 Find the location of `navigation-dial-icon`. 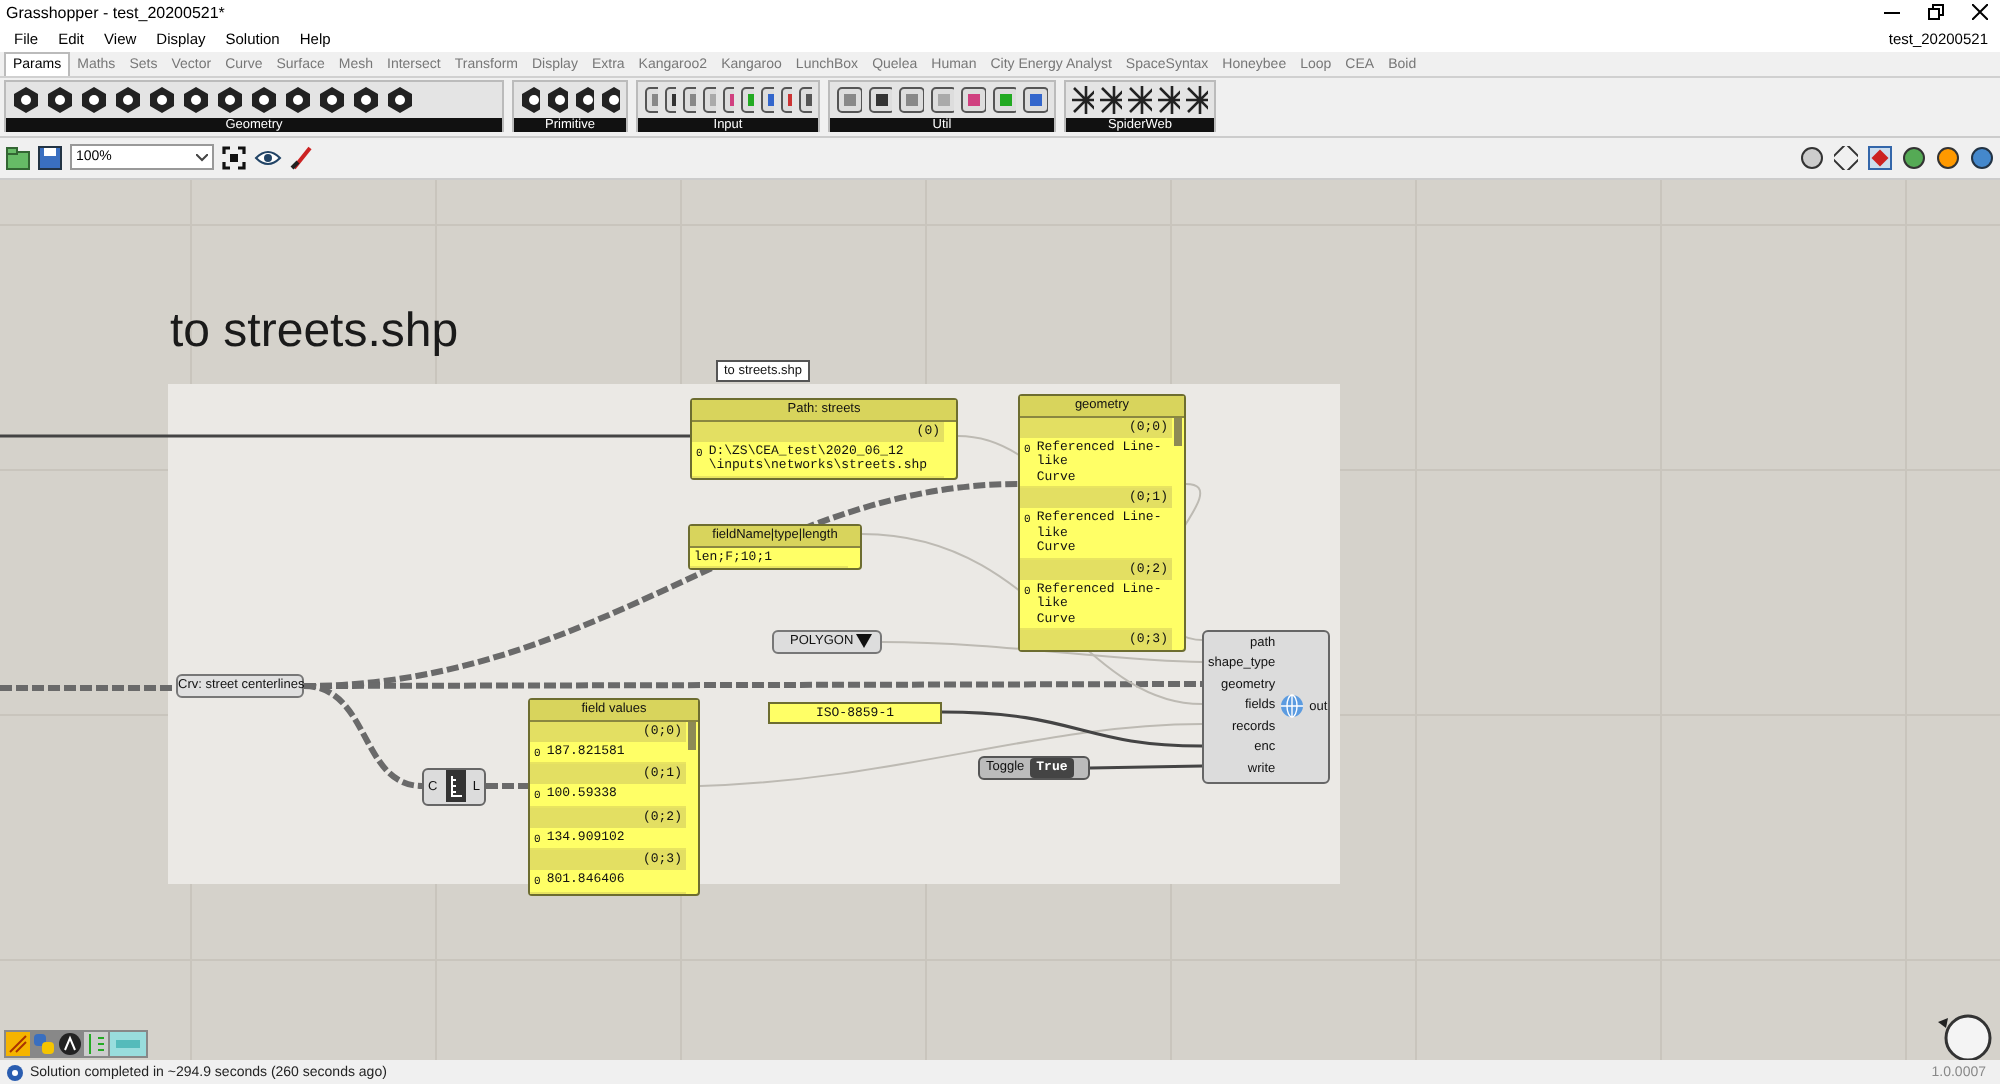

navigation-dial-icon is located at coordinates (1964, 1035).